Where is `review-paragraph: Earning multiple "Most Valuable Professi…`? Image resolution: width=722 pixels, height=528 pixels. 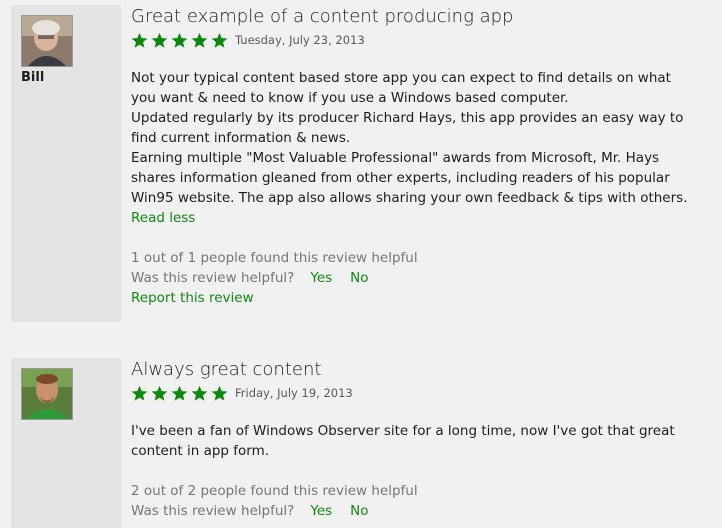 review-paragraph: Earning multiple "Most Valuable Professi… is located at coordinates (409, 178).